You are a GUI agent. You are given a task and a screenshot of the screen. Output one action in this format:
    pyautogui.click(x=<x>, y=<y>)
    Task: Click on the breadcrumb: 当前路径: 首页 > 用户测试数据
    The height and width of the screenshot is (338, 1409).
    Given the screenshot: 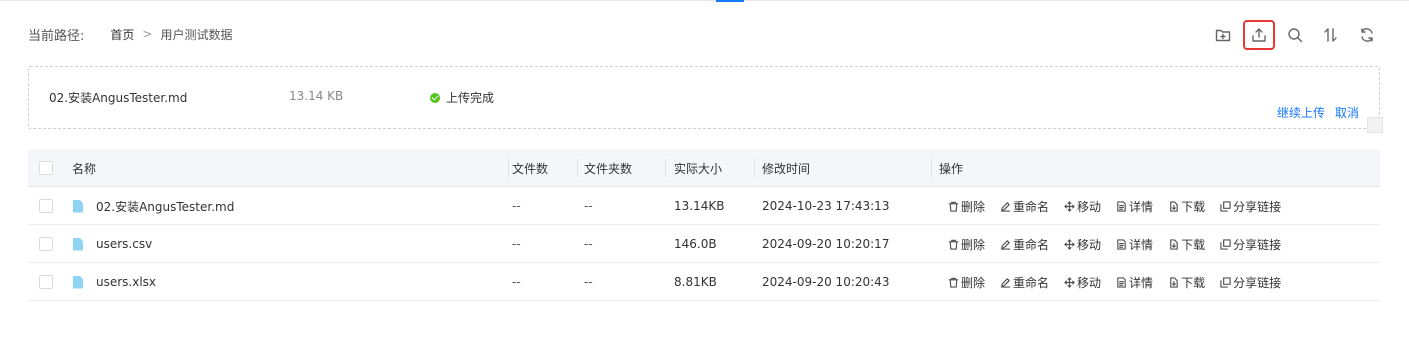 What is the action you would take?
    pyautogui.click(x=130, y=34)
    